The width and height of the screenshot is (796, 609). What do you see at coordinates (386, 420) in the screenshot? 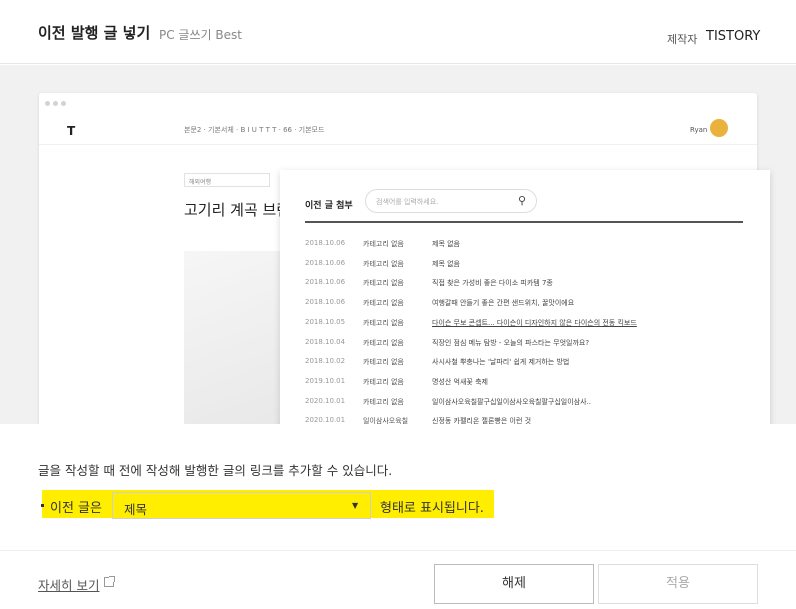
I see `post-category: 일이삼사오육칠` at bounding box center [386, 420].